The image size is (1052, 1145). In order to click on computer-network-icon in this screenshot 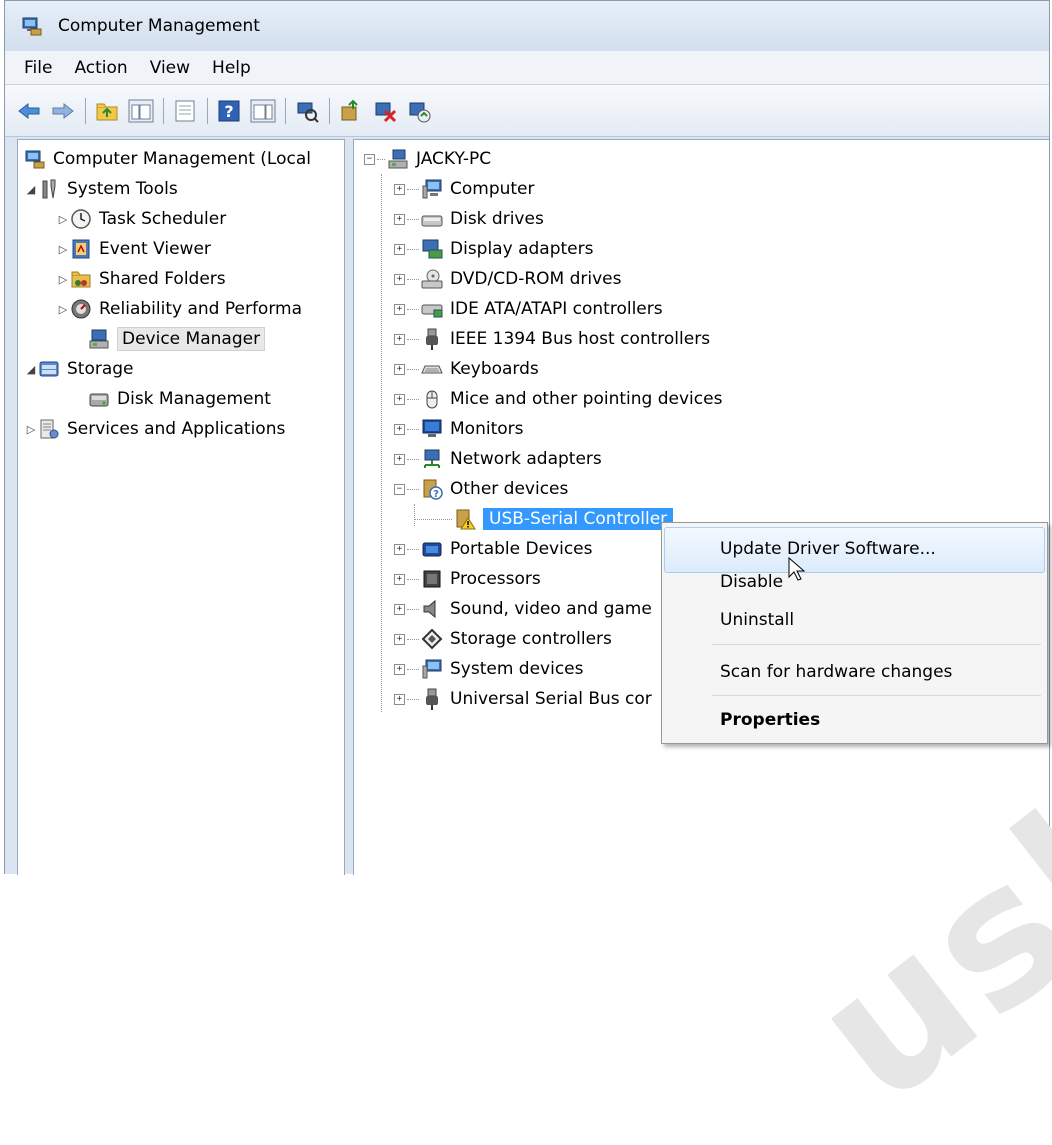, I will do `click(398, 159)`.